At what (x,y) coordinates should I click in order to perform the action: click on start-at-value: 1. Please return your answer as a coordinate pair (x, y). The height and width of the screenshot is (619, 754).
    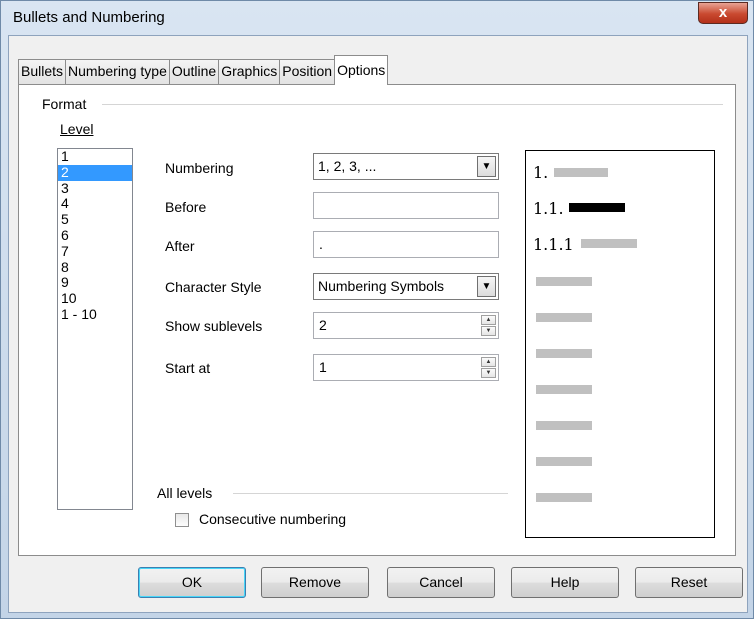
    Looking at the image, I should click on (323, 367).